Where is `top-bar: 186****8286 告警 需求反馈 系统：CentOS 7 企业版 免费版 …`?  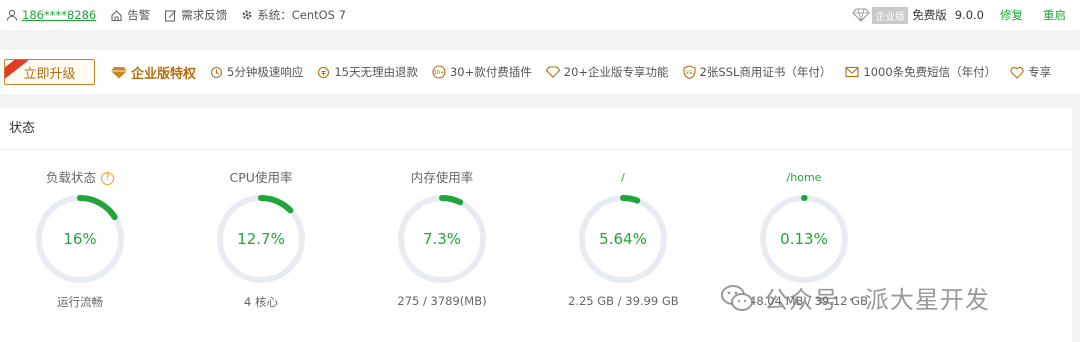 top-bar: 186****8286 告警 需求反馈 系统：CentOS 7 企业版 免费版 … is located at coordinates (540, 15).